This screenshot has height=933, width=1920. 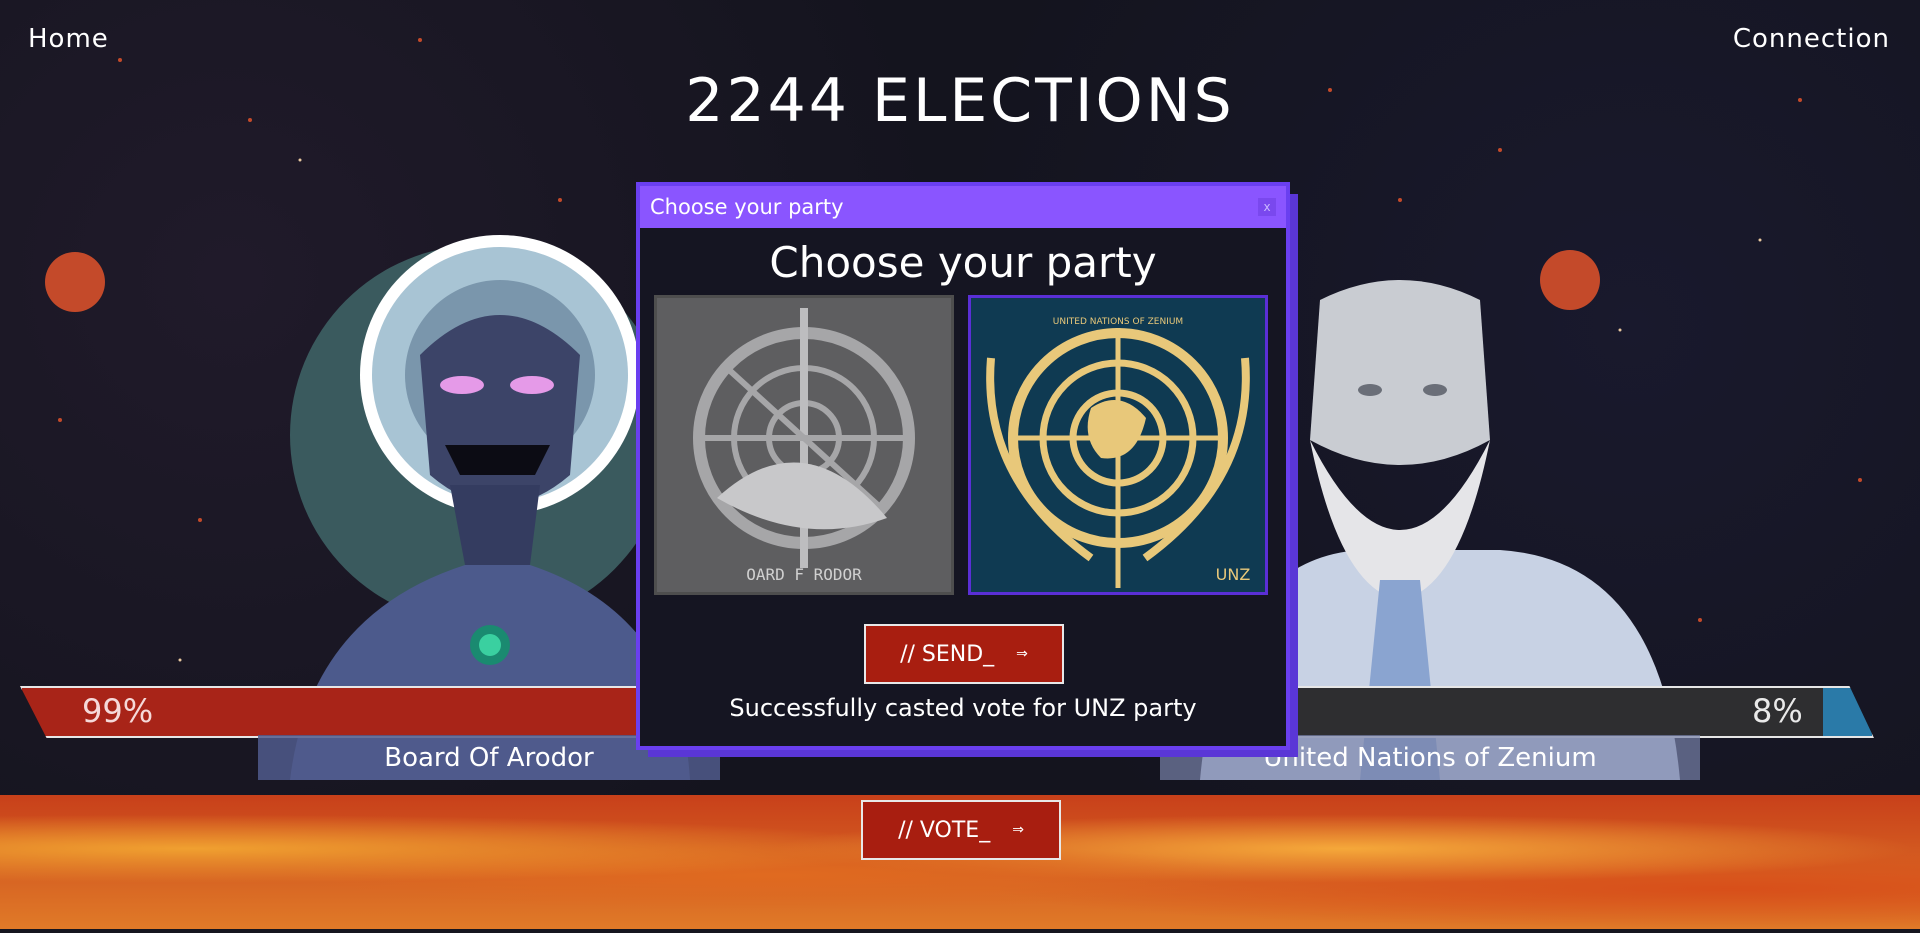 What do you see at coordinates (1267, 207) in the screenshot?
I see `close-icon: x` at bounding box center [1267, 207].